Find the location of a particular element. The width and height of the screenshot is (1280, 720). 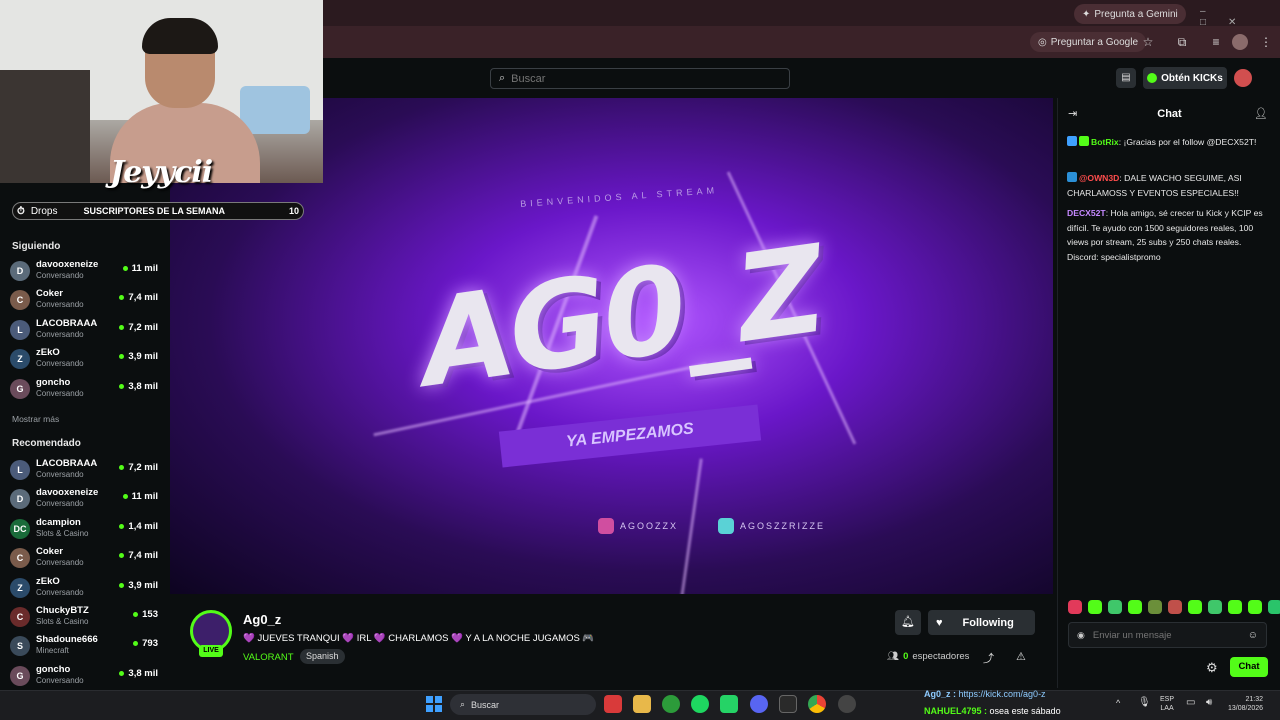

taskbar-search: ⌕ Buscar is located at coordinates (523, 704).